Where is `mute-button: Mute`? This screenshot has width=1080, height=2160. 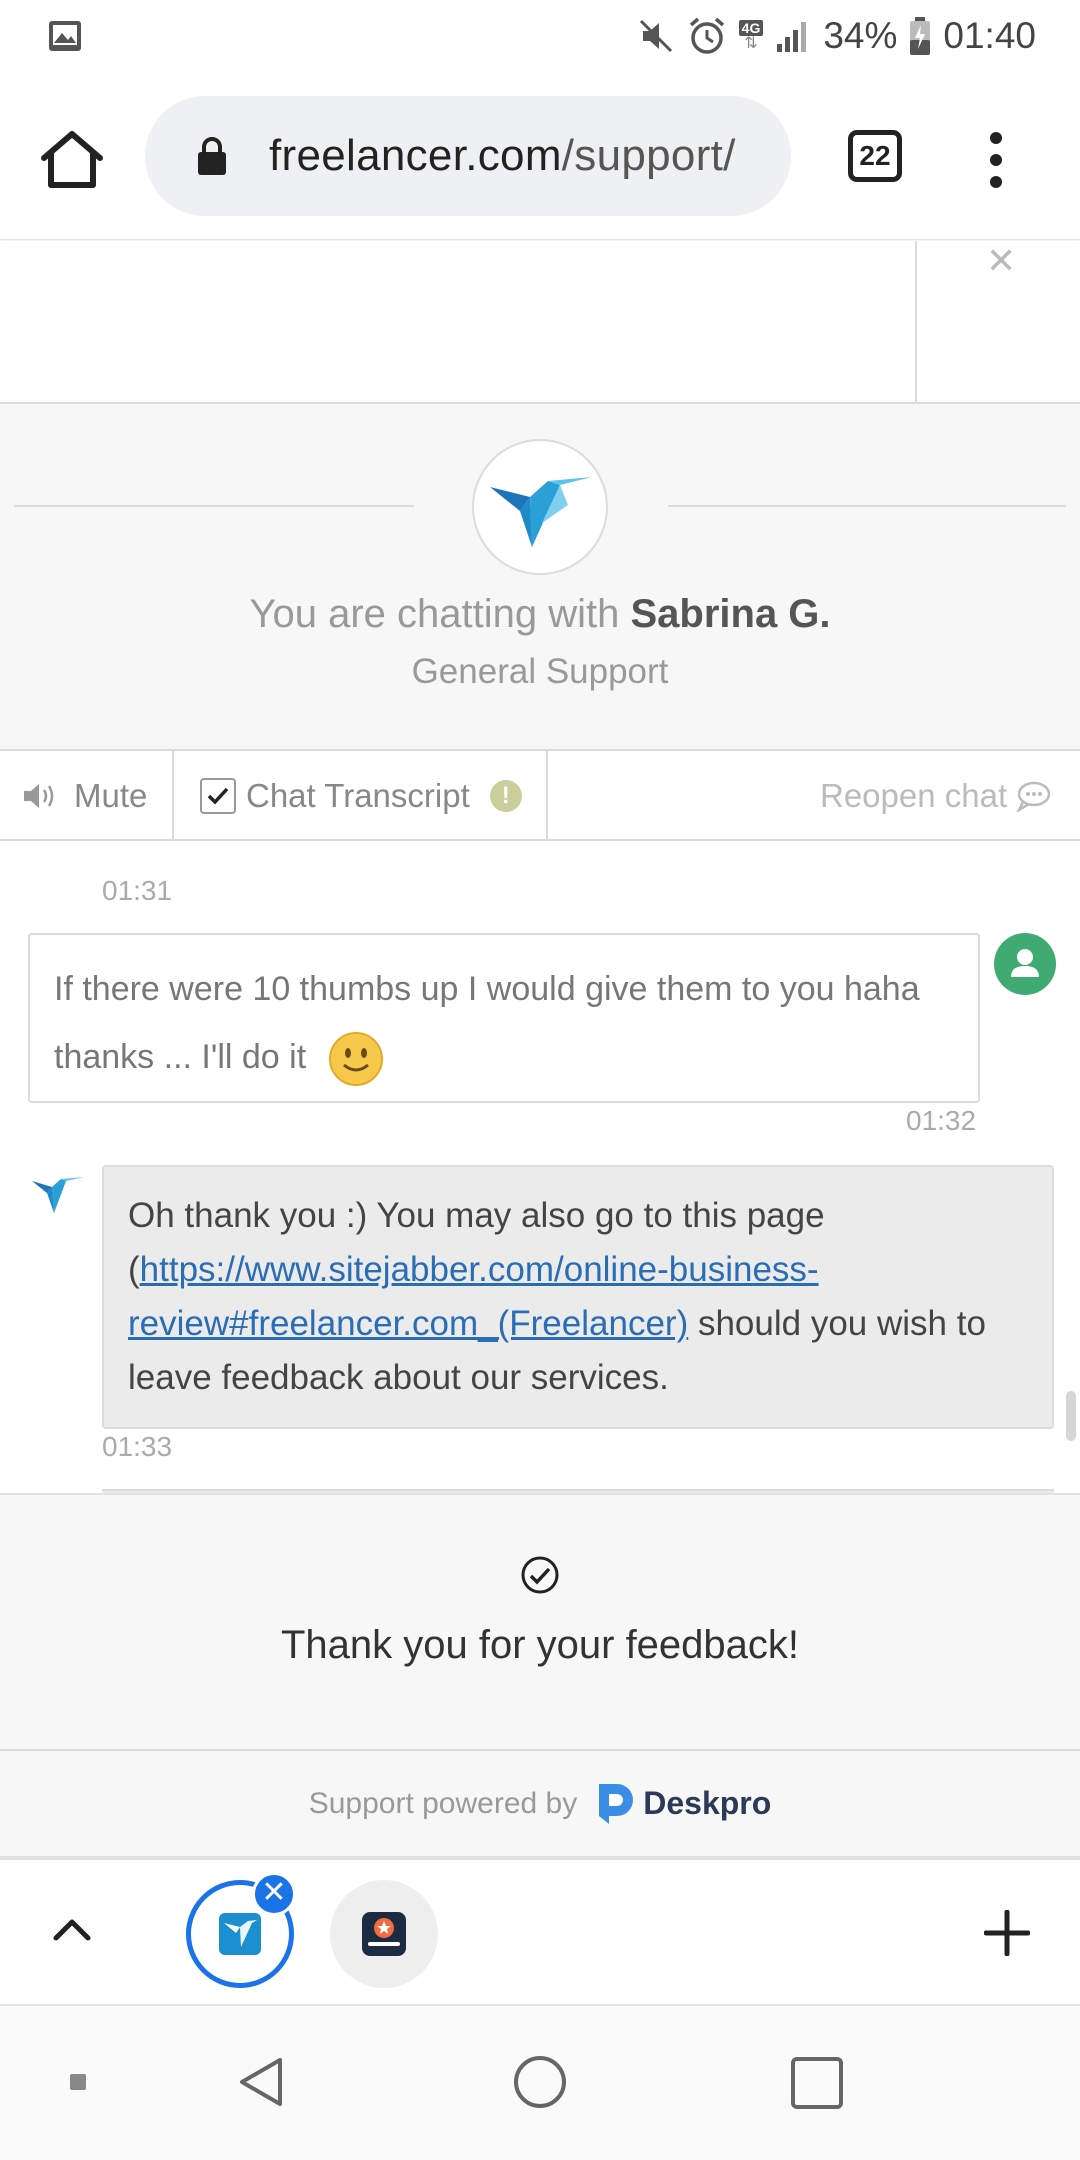 mute-button: Mute is located at coordinates (97, 796).